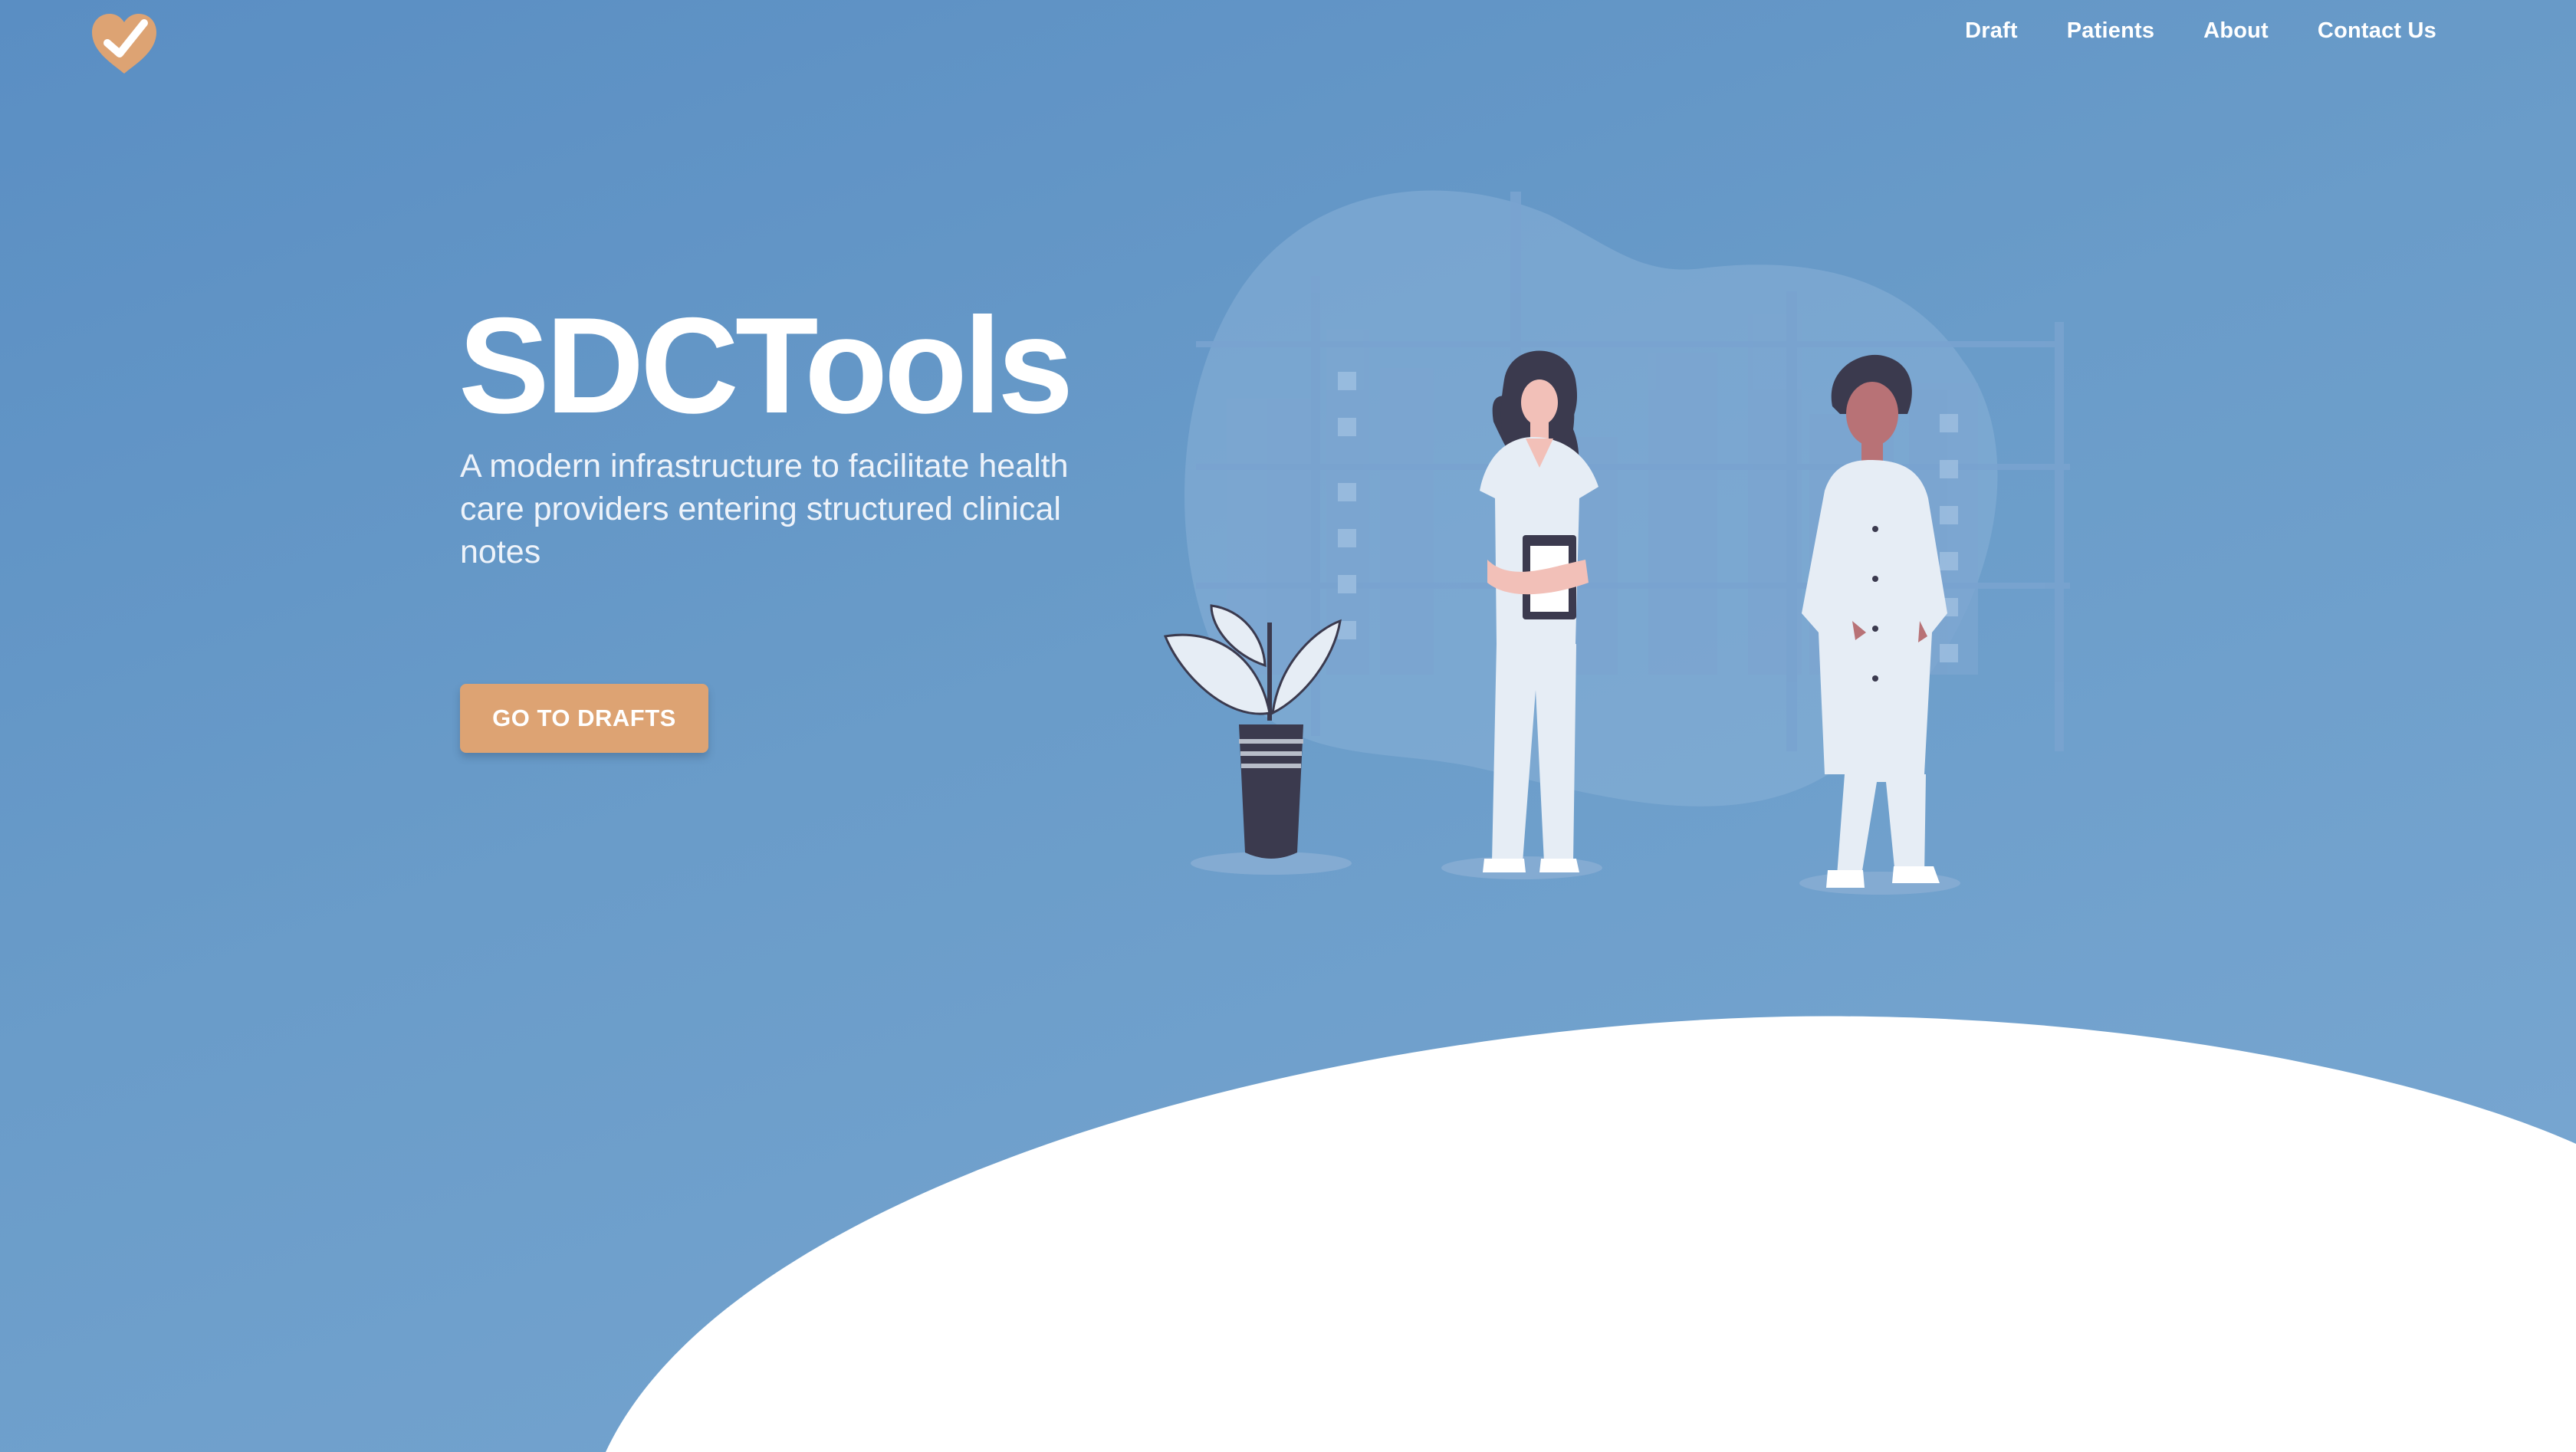 The height and width of the screenshot is (1452, 2576). What do you see at coordinates (124, 44) in the screenshot?
I see `heart-check-icon` at bounding box center [124, 44].